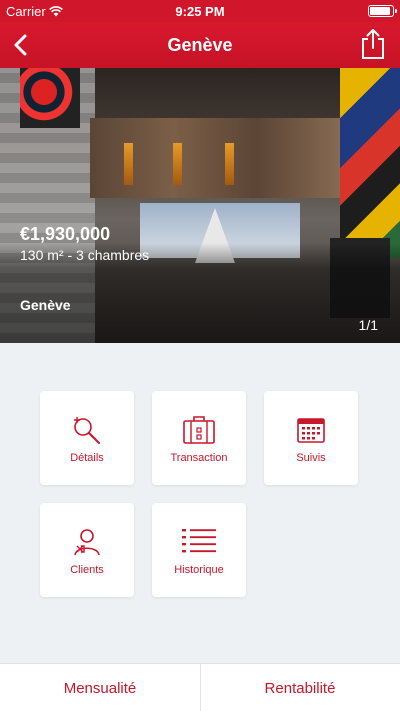 The image size is (400, 711). Describe the element at coordinates (100, 687) in the screenshot. I see `mensualite-button: Mensualité` at that location.